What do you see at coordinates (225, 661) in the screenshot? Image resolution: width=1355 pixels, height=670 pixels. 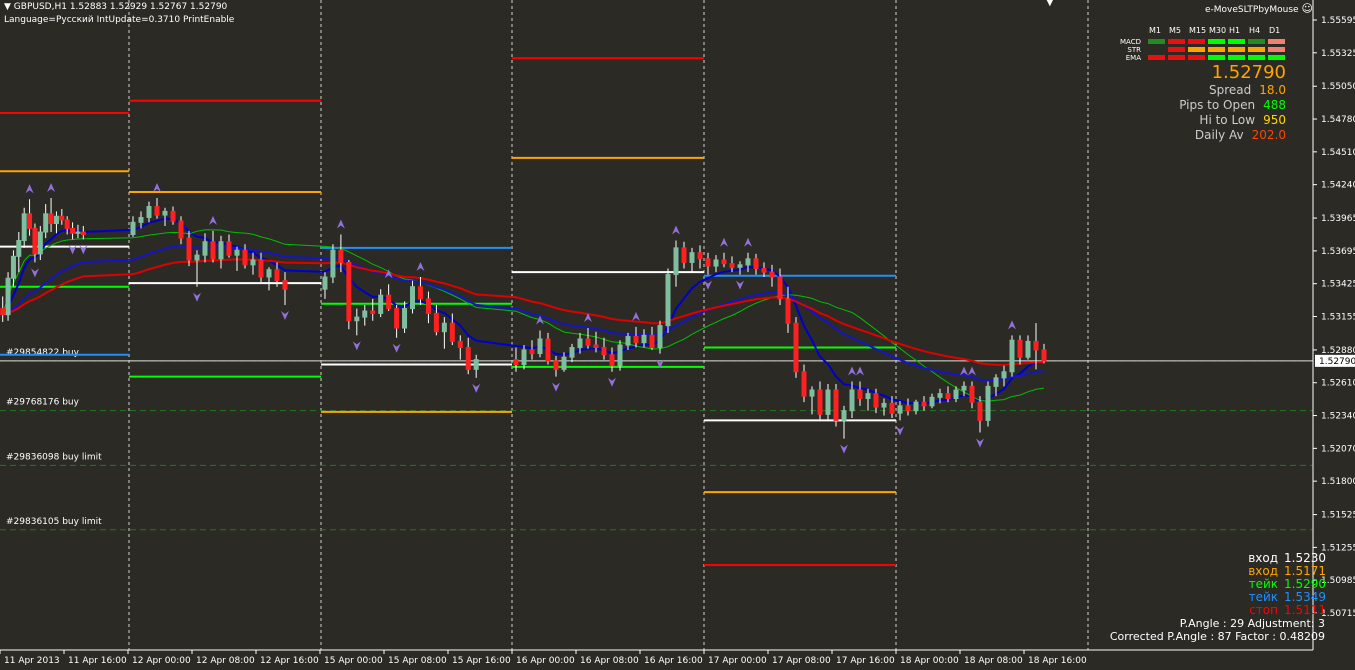 I see `x-tick-label: 12 Apr 08:00` at bounding box center [225, 661].